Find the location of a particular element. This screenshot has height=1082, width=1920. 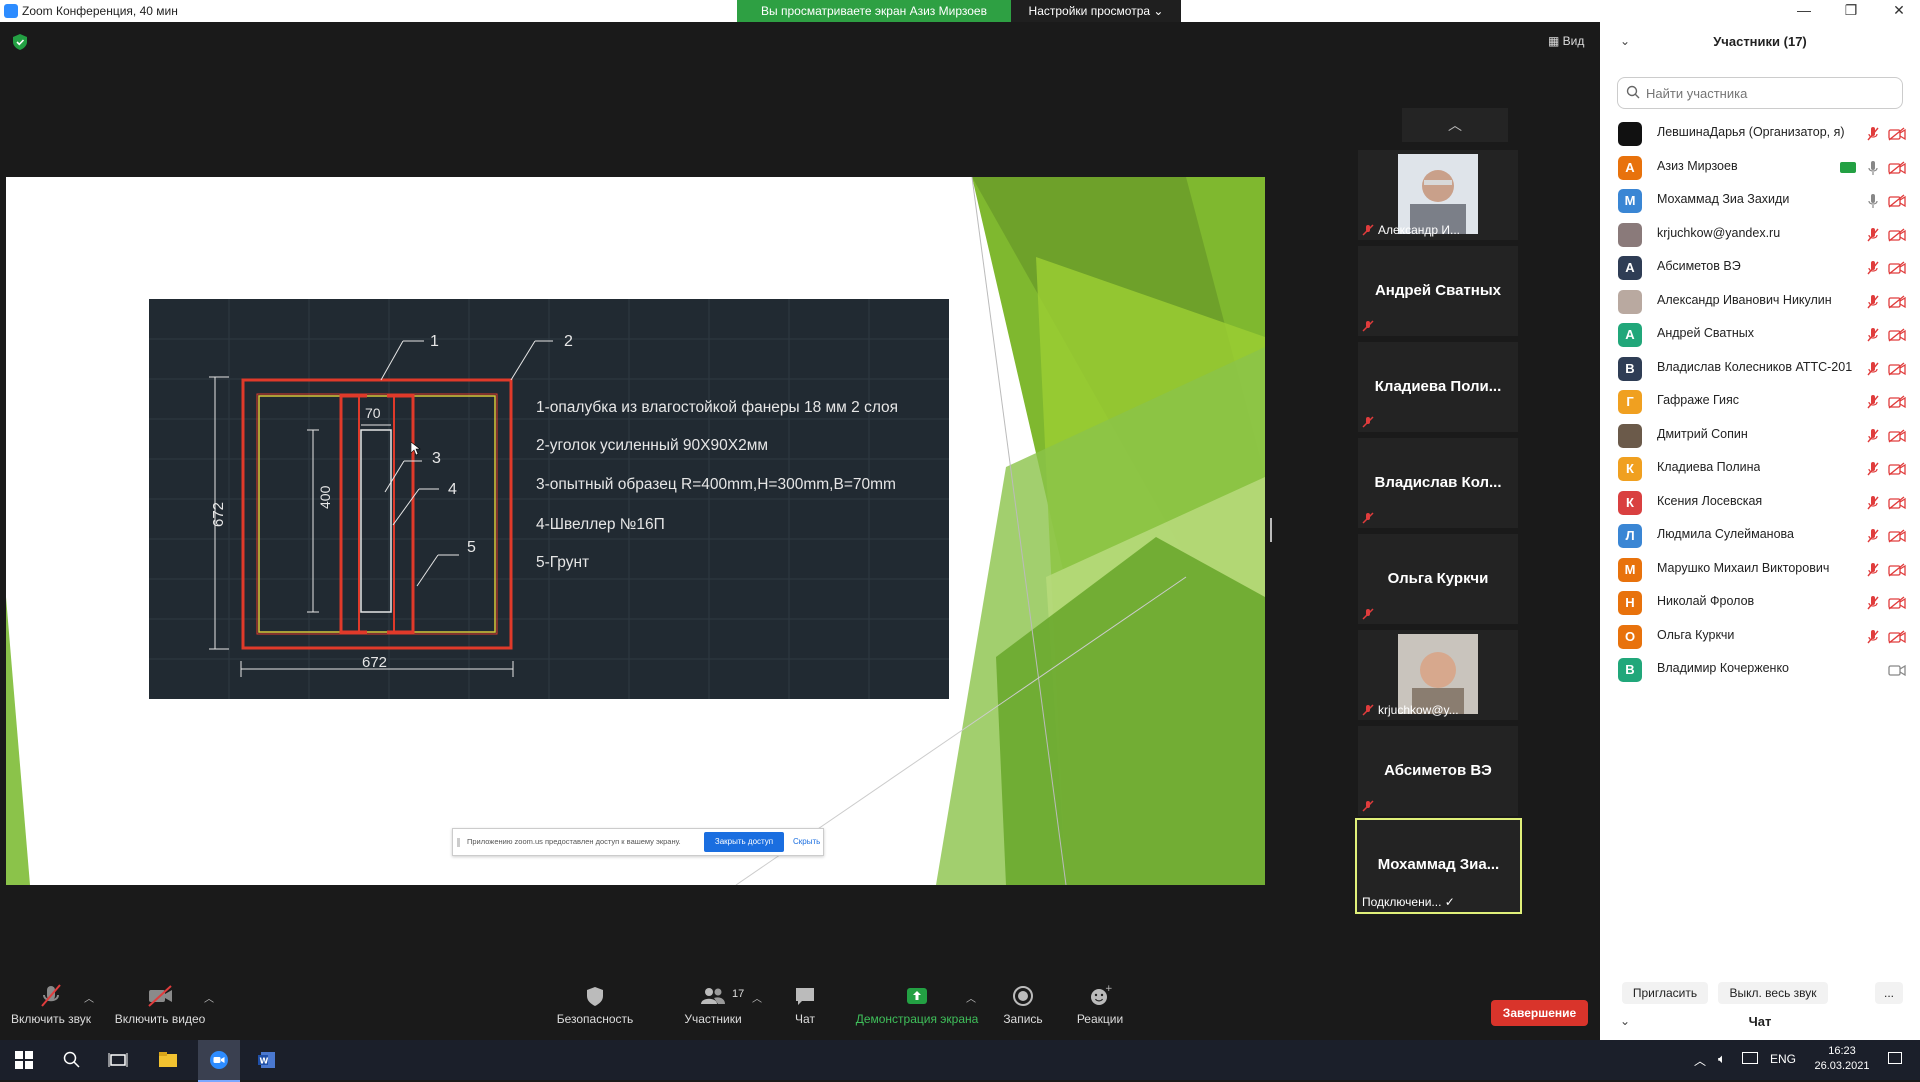

minimize-icon: — is located at coordinates (1804, 10).